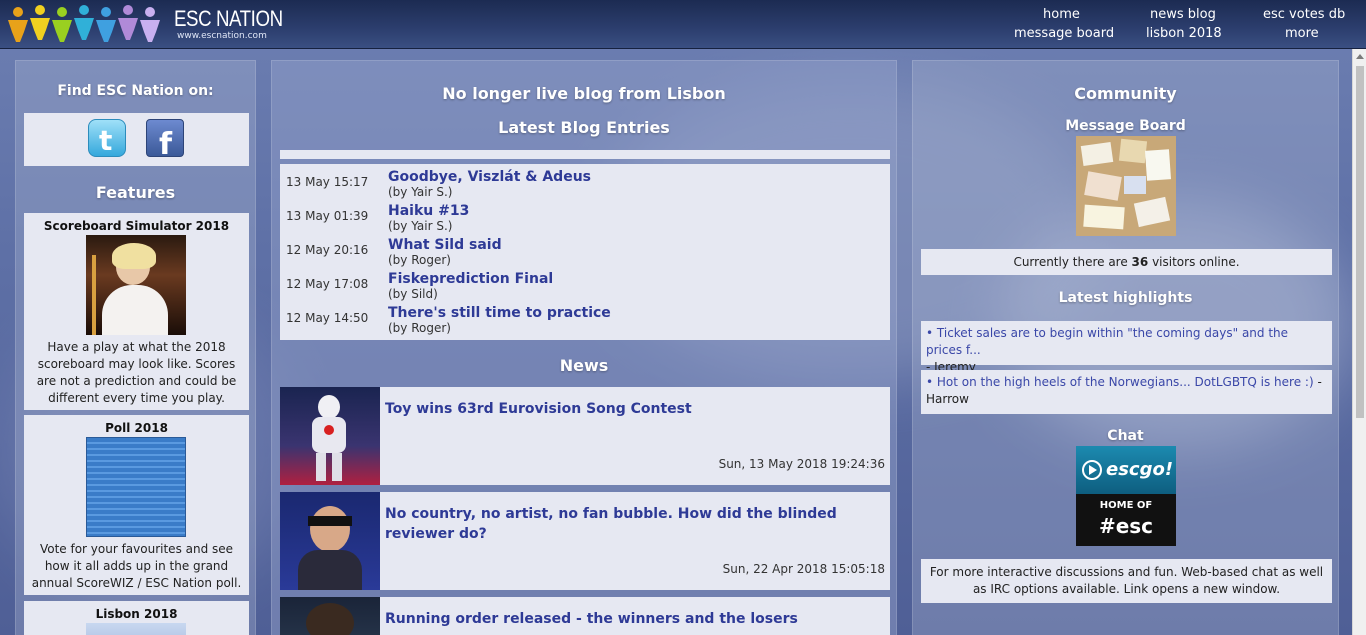 This screenshot has width=1366, height=635. I want to click on logo-url: www.escnation.com, so click(222, 36).